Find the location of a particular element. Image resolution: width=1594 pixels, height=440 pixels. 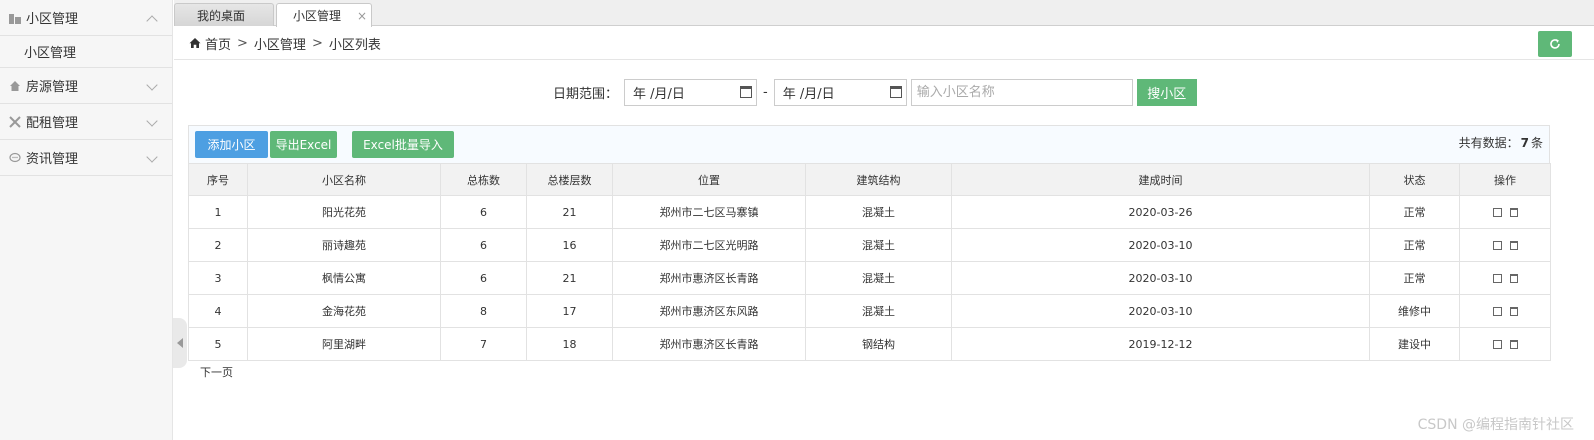

cell-location: 郑州市二七区马寨镇 is located at coordinates (709, 212).